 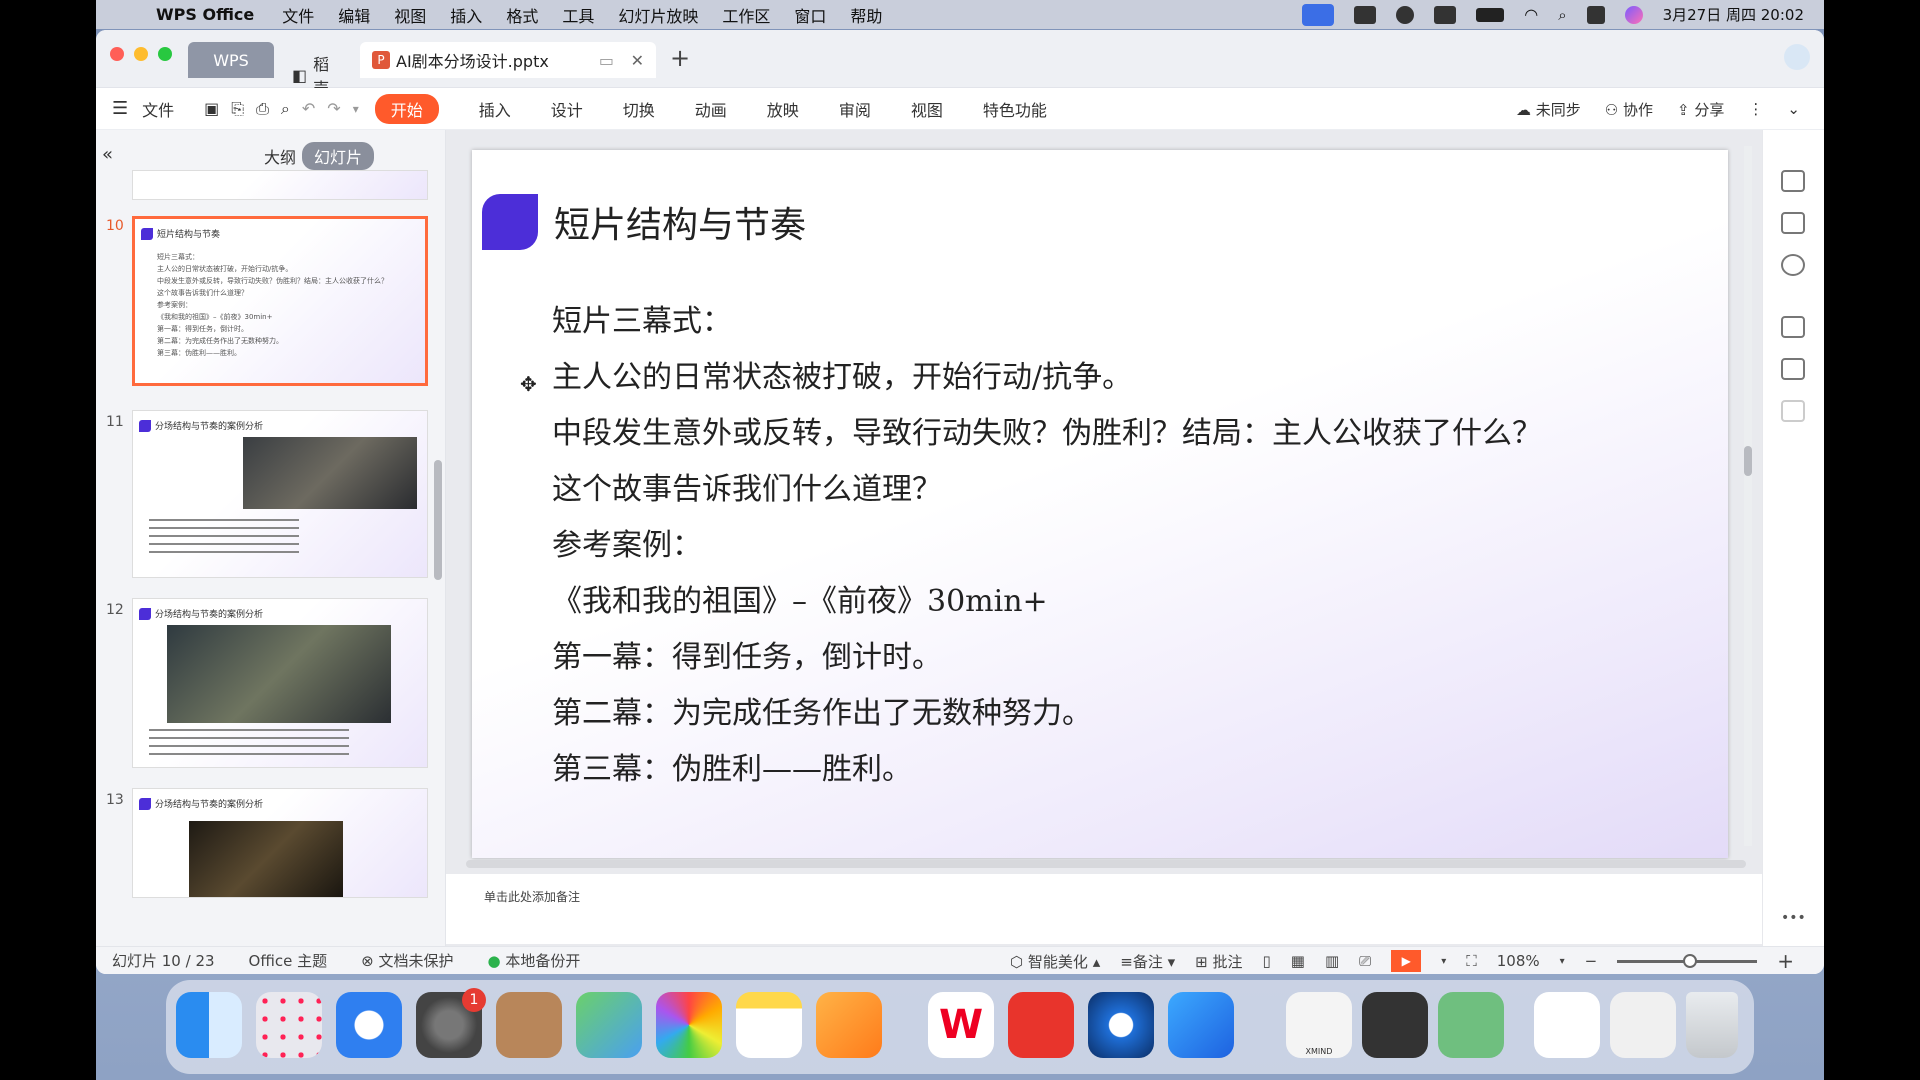 What do you see at coordinates (1633, 14) in the screenshot?
I see `siri-icon` at bounding box center [1633, 14].